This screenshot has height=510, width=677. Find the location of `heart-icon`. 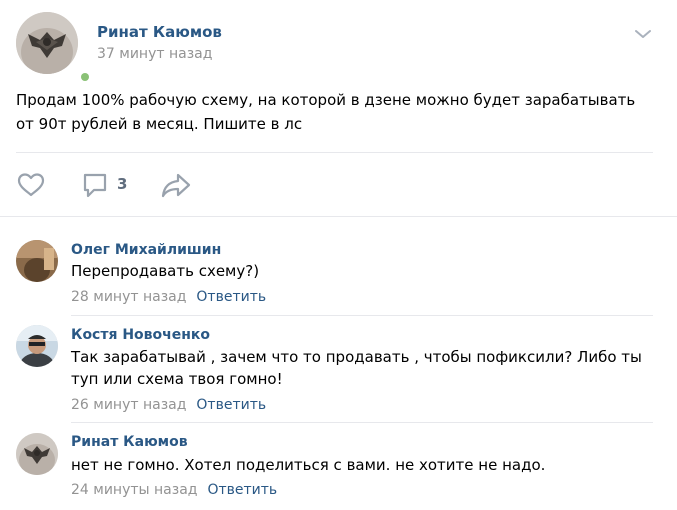

heart-icon is located at coordinates (31, 185).